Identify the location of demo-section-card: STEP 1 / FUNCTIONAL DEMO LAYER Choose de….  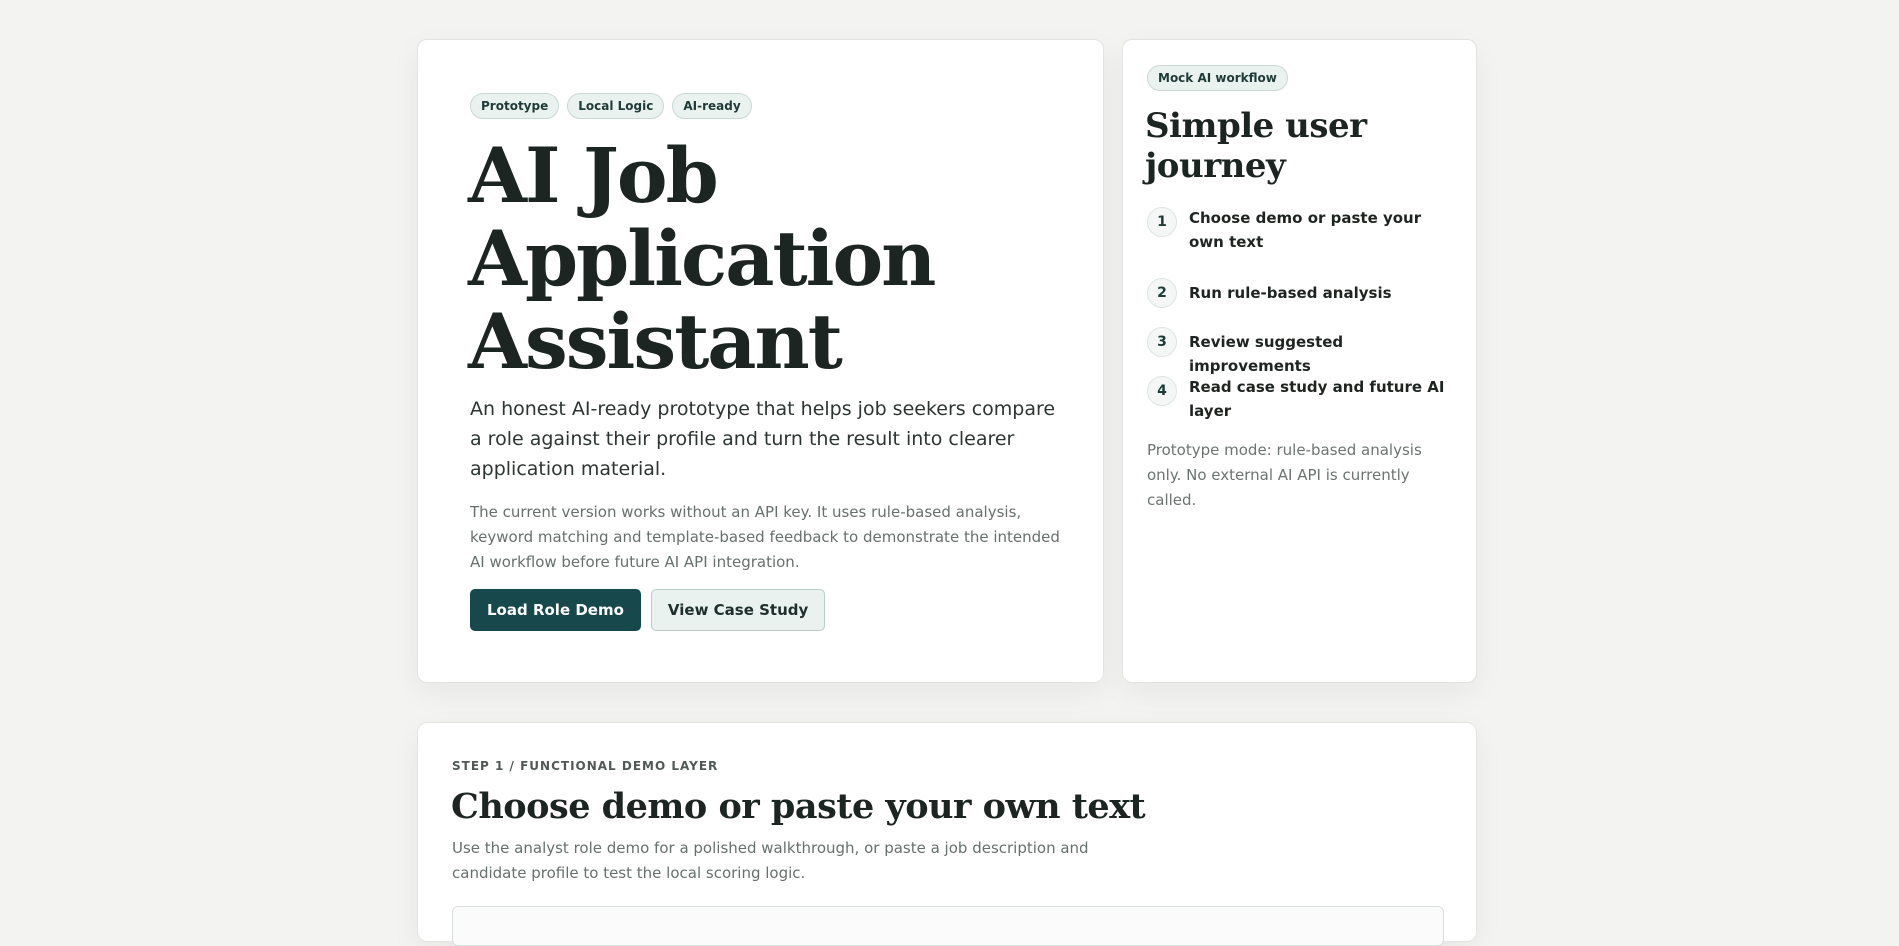
(947, 834).